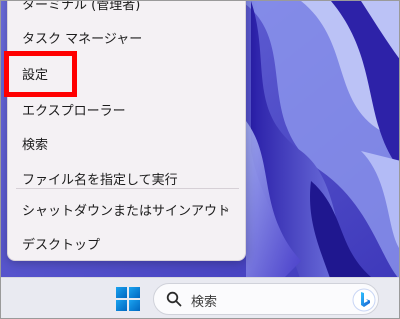  I want to click on menu-item-explorer: エクスプローラー, so click(126, 109).